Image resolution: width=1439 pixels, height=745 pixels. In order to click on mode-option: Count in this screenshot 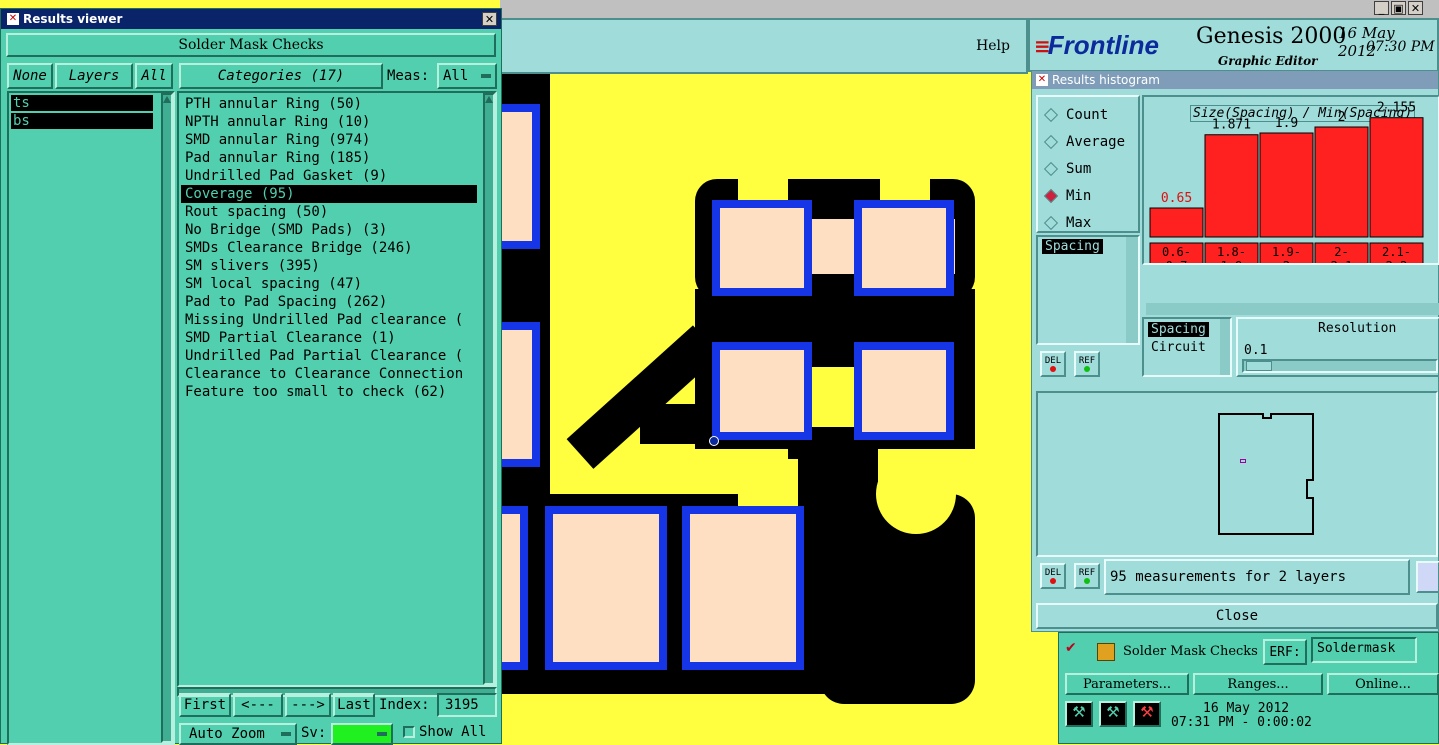, I will do `click(1084, 114)`.